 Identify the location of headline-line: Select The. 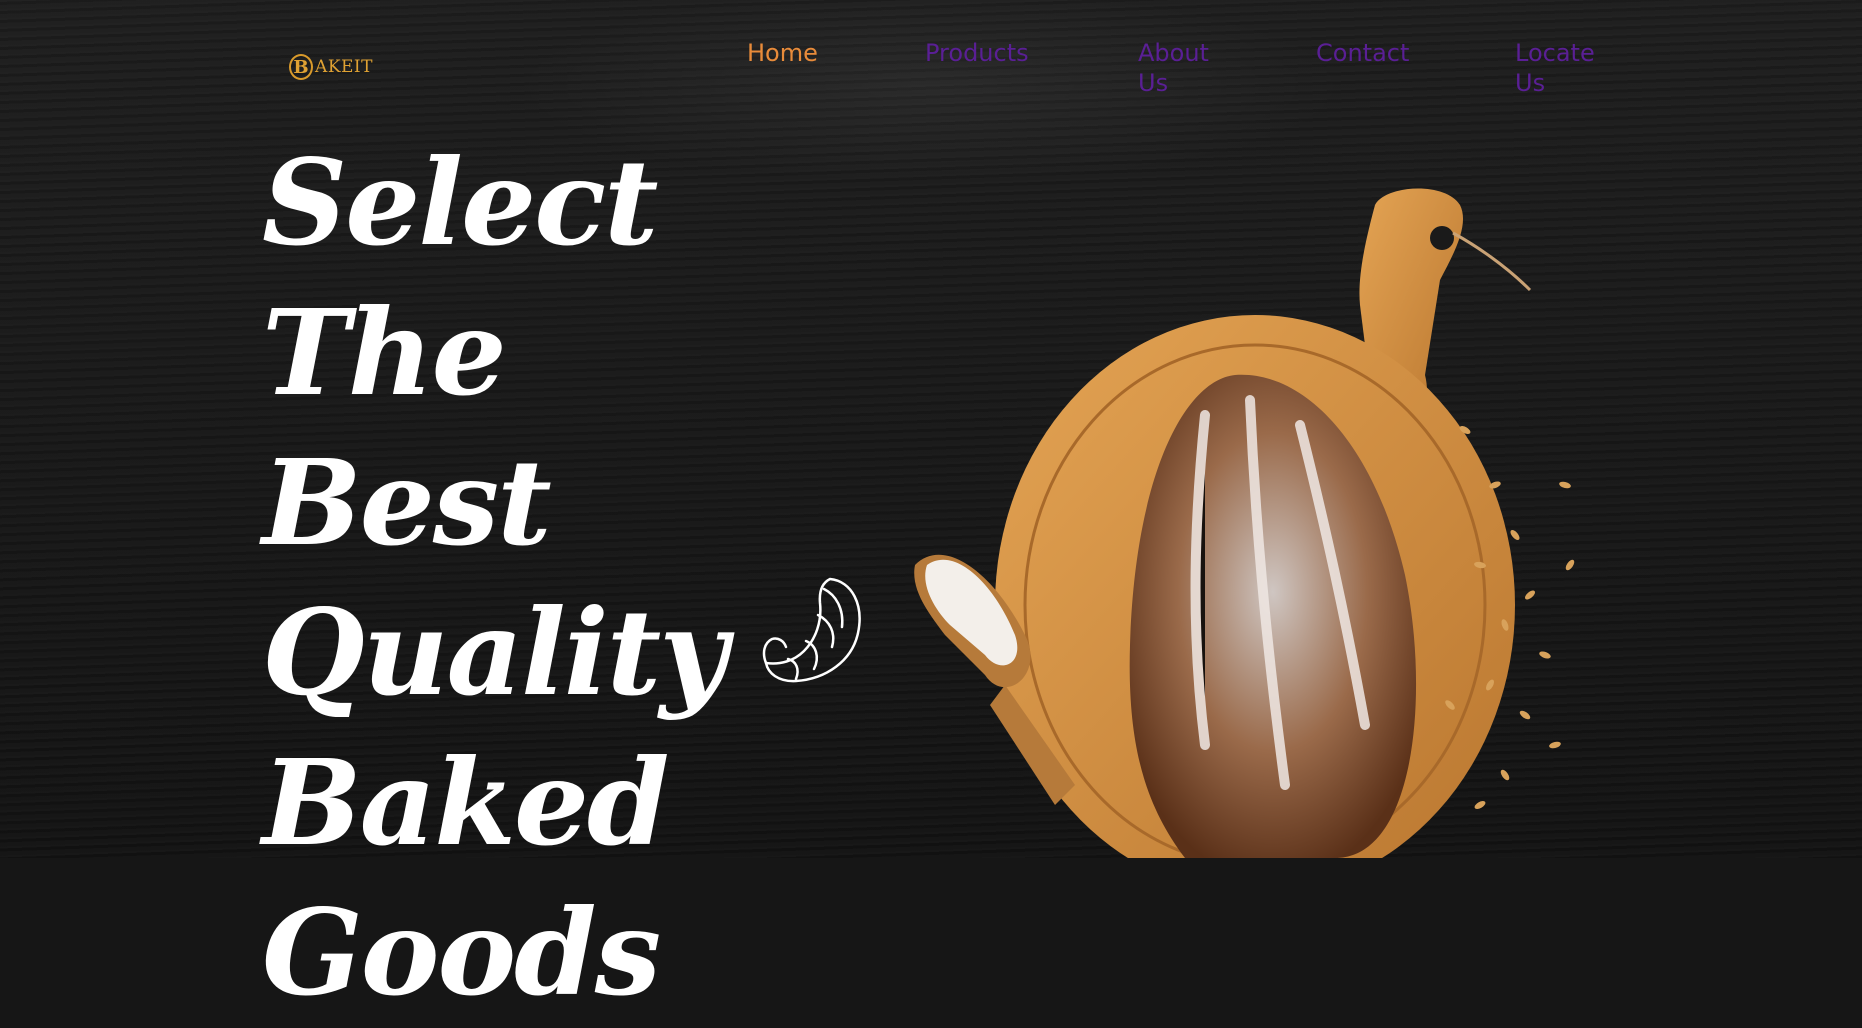
(460, 277).